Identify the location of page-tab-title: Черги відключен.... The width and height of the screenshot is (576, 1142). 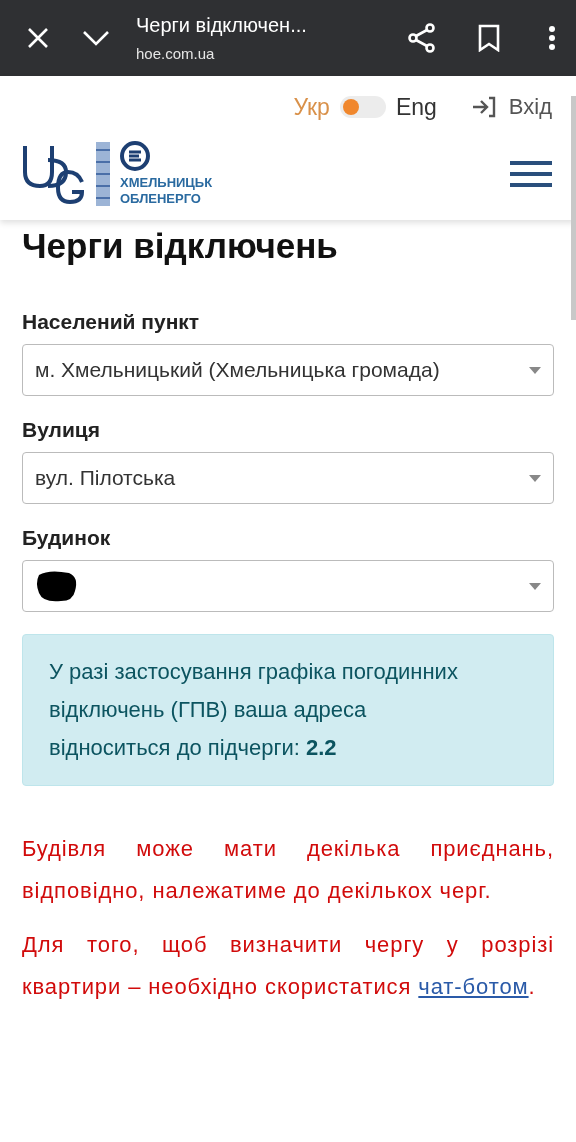
(222, 25).